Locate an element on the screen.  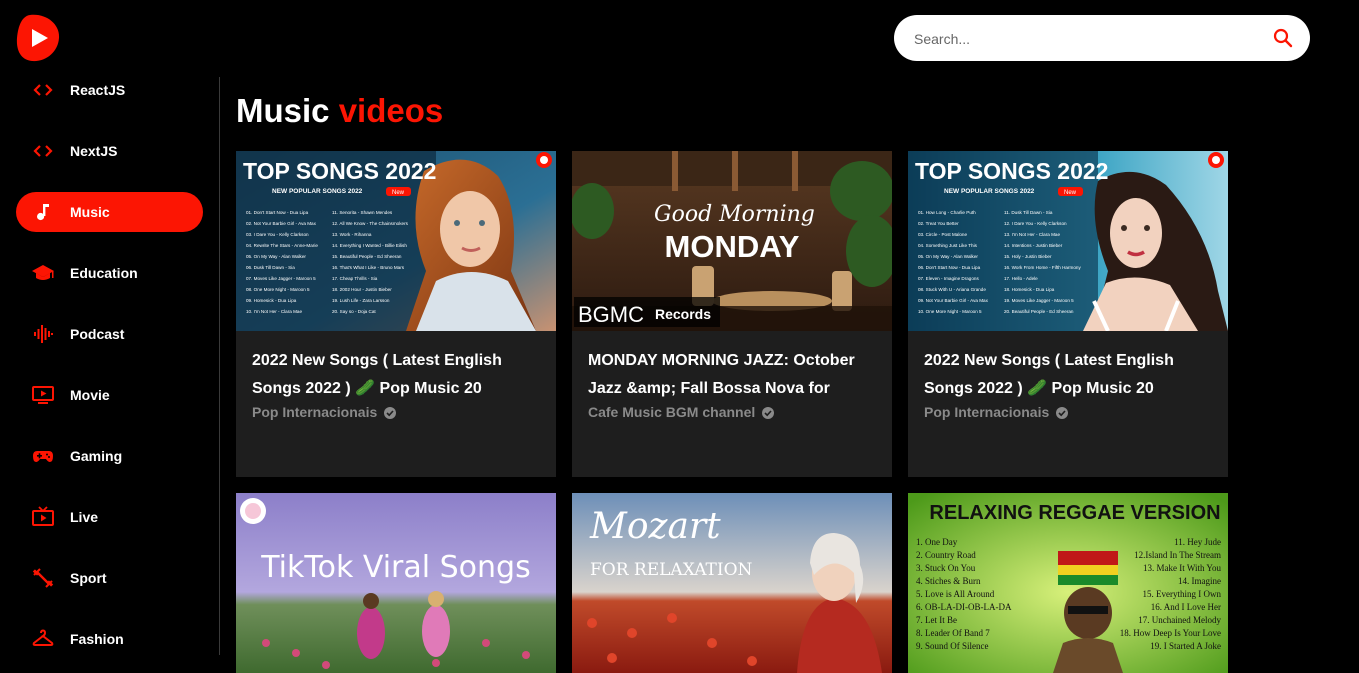
svg-text: 05. On My Way - Alan Walker is located at coordinates (276, 256).